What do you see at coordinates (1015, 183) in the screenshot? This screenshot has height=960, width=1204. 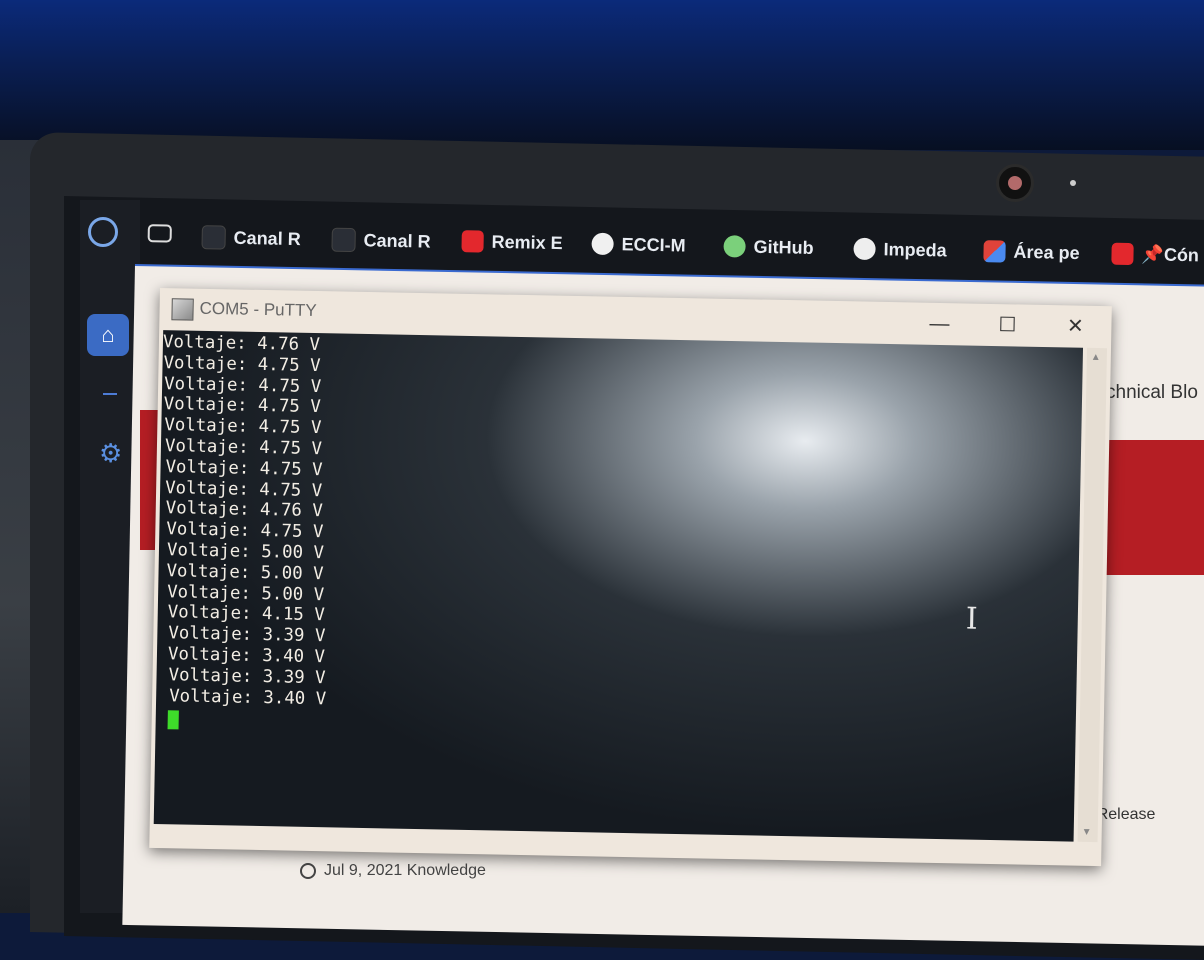 I see `webcam-icon` at bounding box center [1015, 183].